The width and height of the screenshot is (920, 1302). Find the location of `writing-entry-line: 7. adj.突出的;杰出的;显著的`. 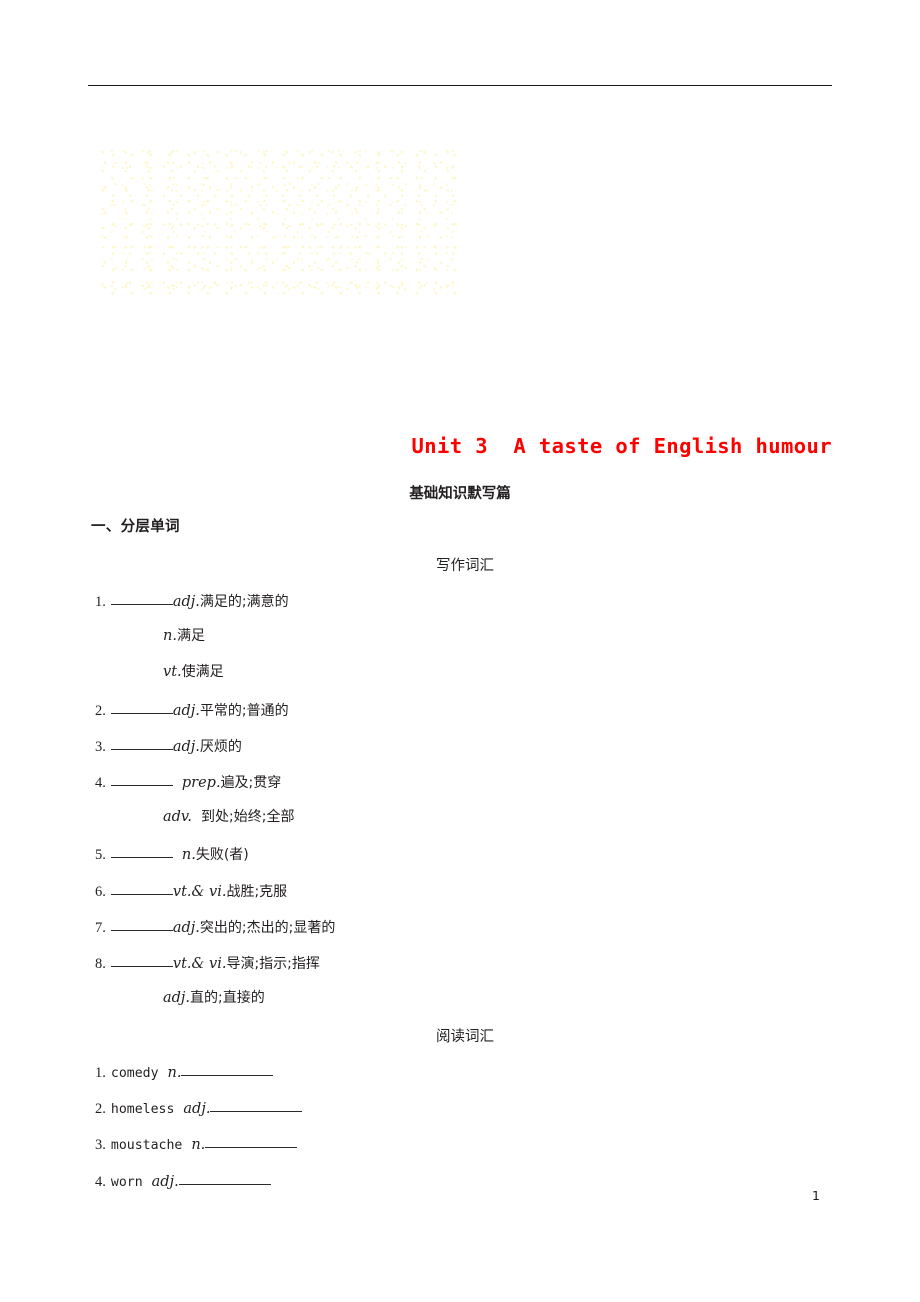

writing-entry-line: 7. adj.突出的;杰出的;显著的 is located at coordinates (215, 927).